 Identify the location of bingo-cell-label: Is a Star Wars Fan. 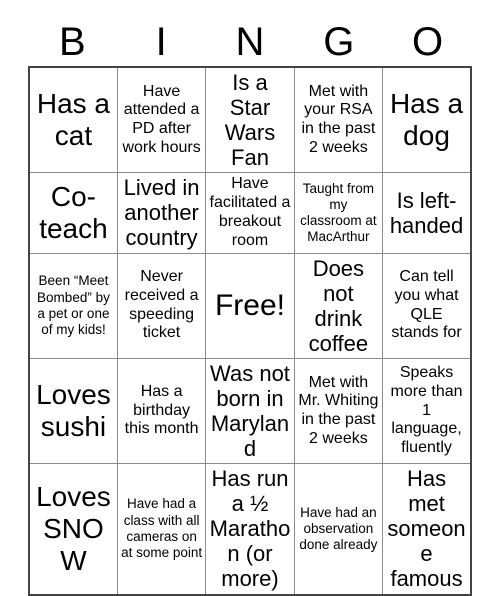
(250, 120).